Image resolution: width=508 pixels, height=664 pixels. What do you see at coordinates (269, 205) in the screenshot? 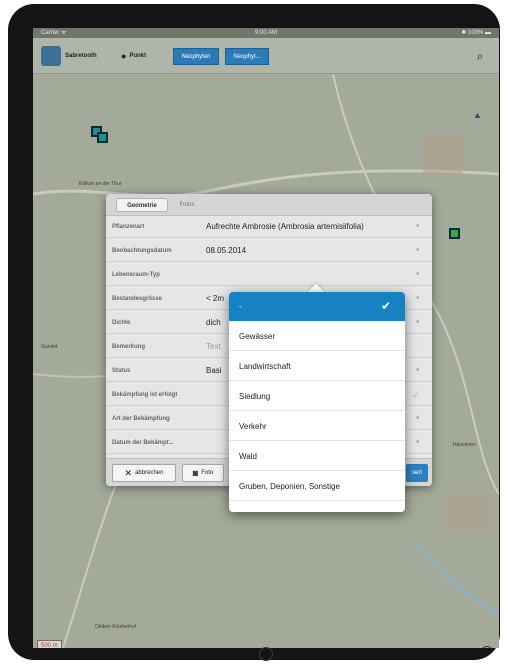
I see `form-tabs: Geometrie Fotos` at bounding box center [269, 205].